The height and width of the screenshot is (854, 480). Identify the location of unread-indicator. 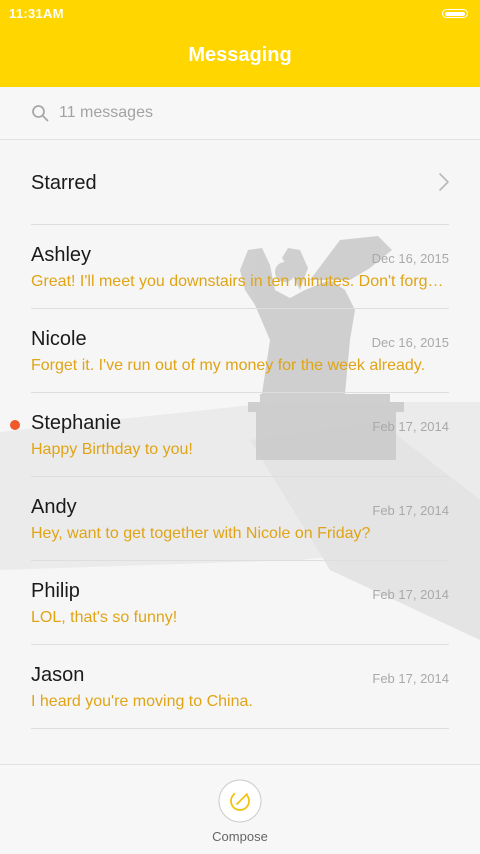
(15, 425).